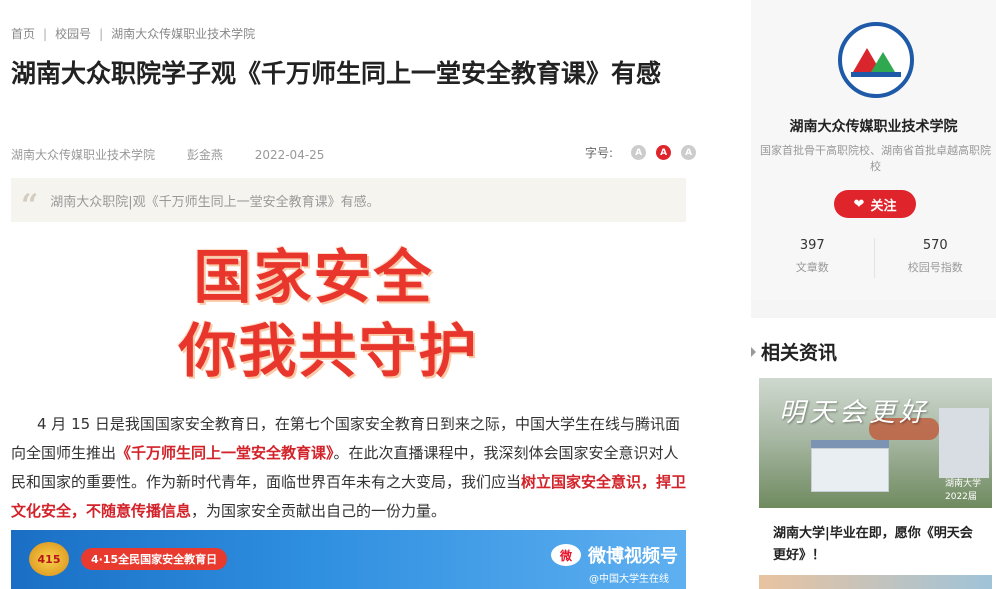 The image size is (996, 589). I want to click on college-emblem-icon, so click(876, 60).